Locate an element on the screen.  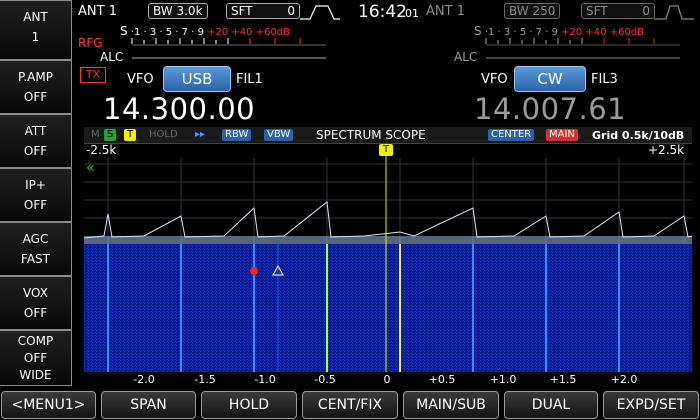
main-sub-button: MAIN/SUB is located at coordinates (451, 405).